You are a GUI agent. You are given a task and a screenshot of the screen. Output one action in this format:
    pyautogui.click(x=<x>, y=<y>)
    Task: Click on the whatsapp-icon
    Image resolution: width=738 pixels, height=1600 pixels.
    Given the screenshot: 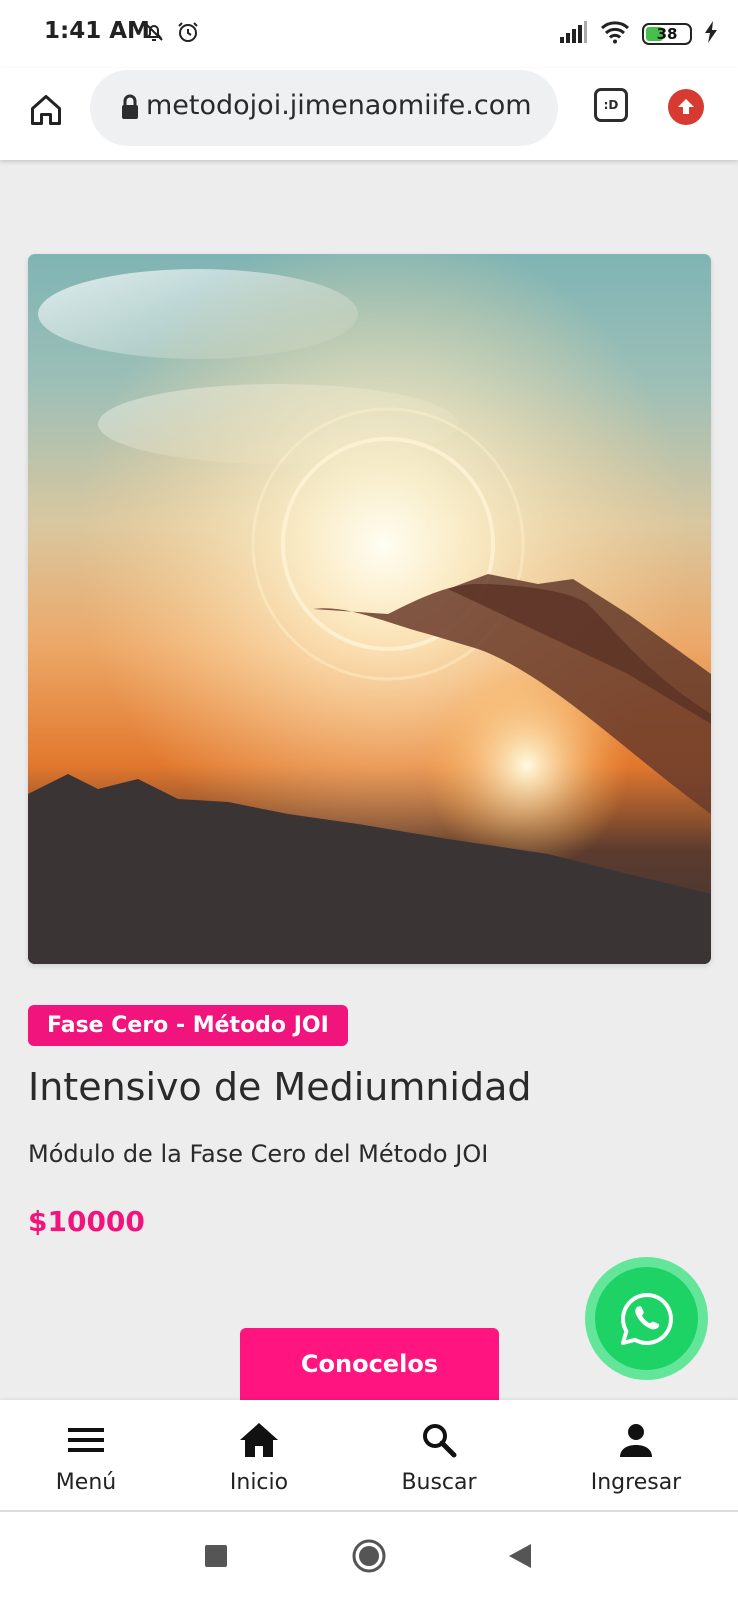 What is the action you would take?
    pyautogui.click(x=646, y=1318)
    